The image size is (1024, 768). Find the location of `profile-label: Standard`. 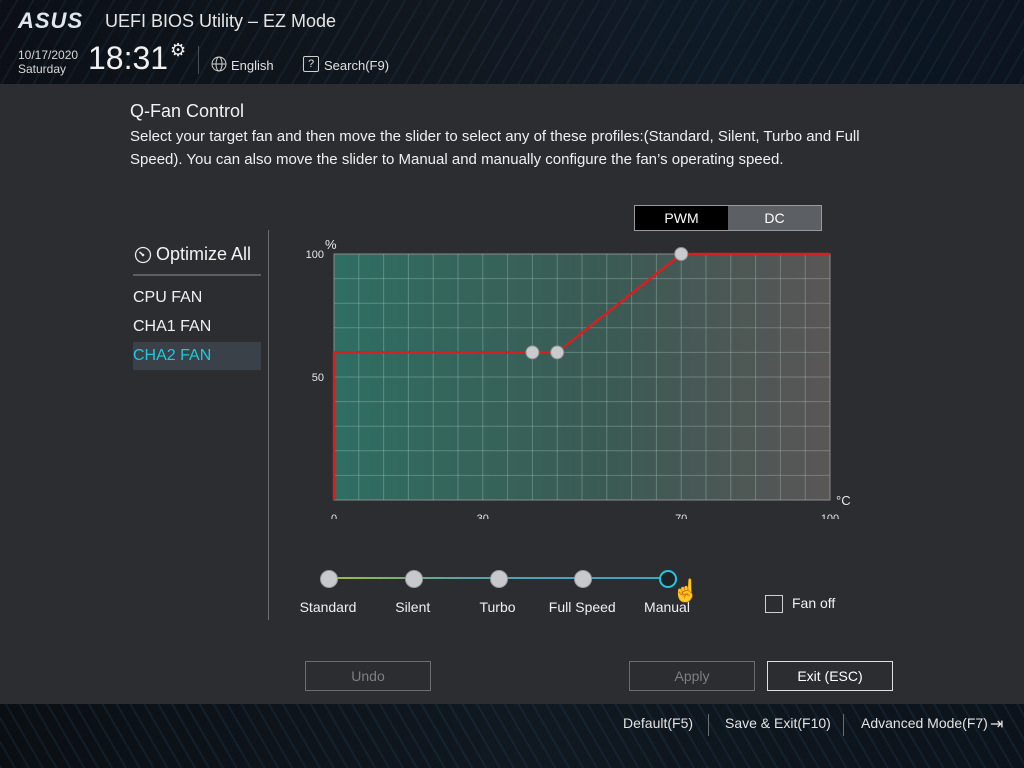

profile-label: Standard is located at coordinates (328, 607).